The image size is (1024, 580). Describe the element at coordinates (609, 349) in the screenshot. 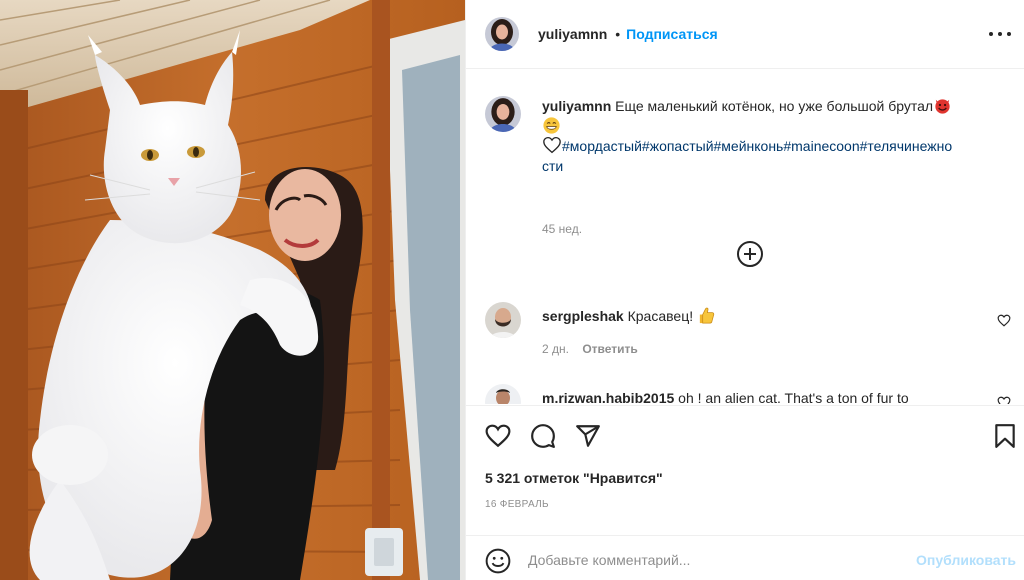

I see `reply-button: Ответить` at that location.